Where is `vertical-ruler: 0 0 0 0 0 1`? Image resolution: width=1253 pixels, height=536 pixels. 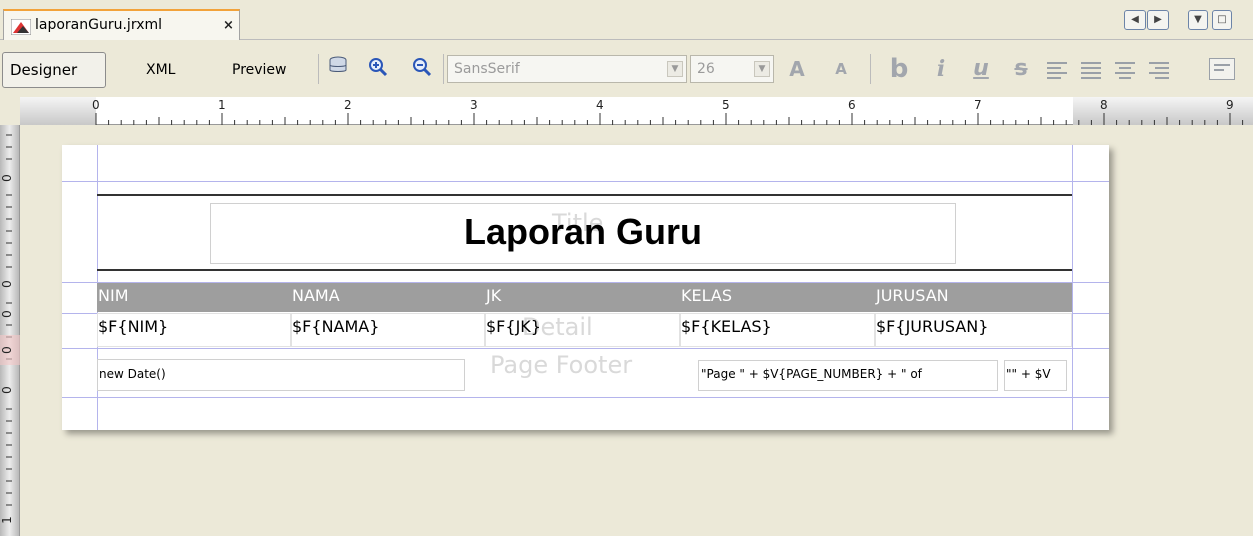
vertical-ruler: 0 0 0 0 0 1 is located at coordinates (10, 330).